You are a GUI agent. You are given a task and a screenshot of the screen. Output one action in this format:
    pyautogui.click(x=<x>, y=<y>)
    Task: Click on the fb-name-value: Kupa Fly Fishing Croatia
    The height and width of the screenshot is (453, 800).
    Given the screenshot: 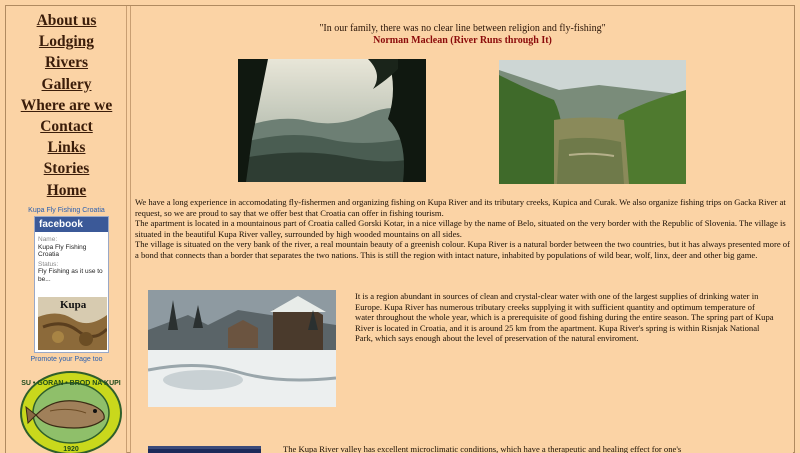 What is the action you would take?
    pyautogui.click(x=62, y=251)
    